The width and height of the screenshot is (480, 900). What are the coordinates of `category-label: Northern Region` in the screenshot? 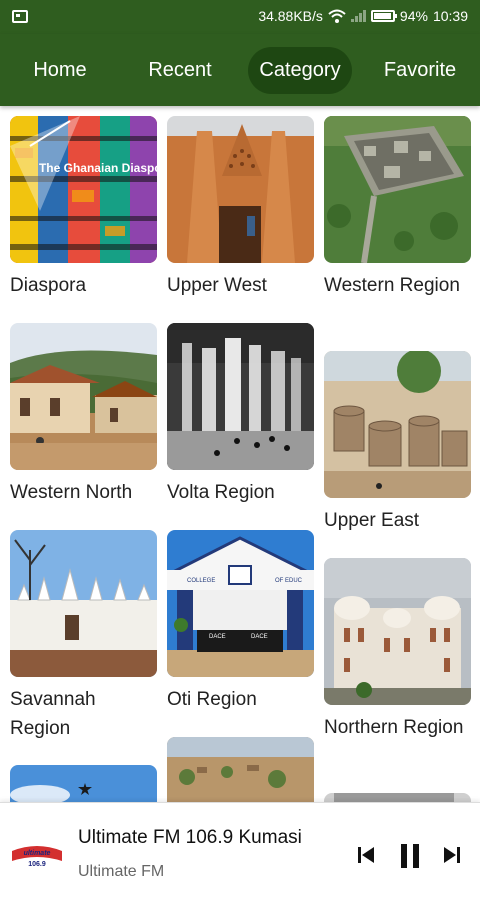 It's located at (394, 727).